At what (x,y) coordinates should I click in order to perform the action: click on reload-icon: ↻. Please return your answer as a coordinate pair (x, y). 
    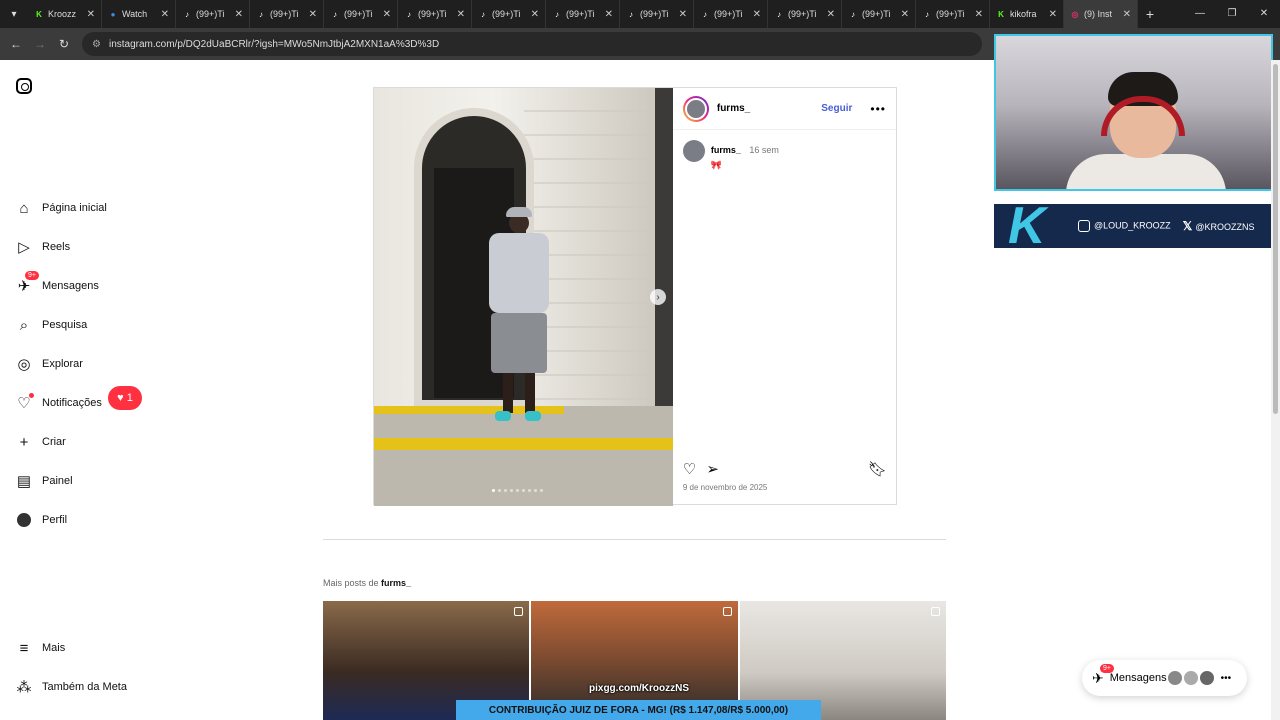
    Looking at the image, I should click on (64, 44).